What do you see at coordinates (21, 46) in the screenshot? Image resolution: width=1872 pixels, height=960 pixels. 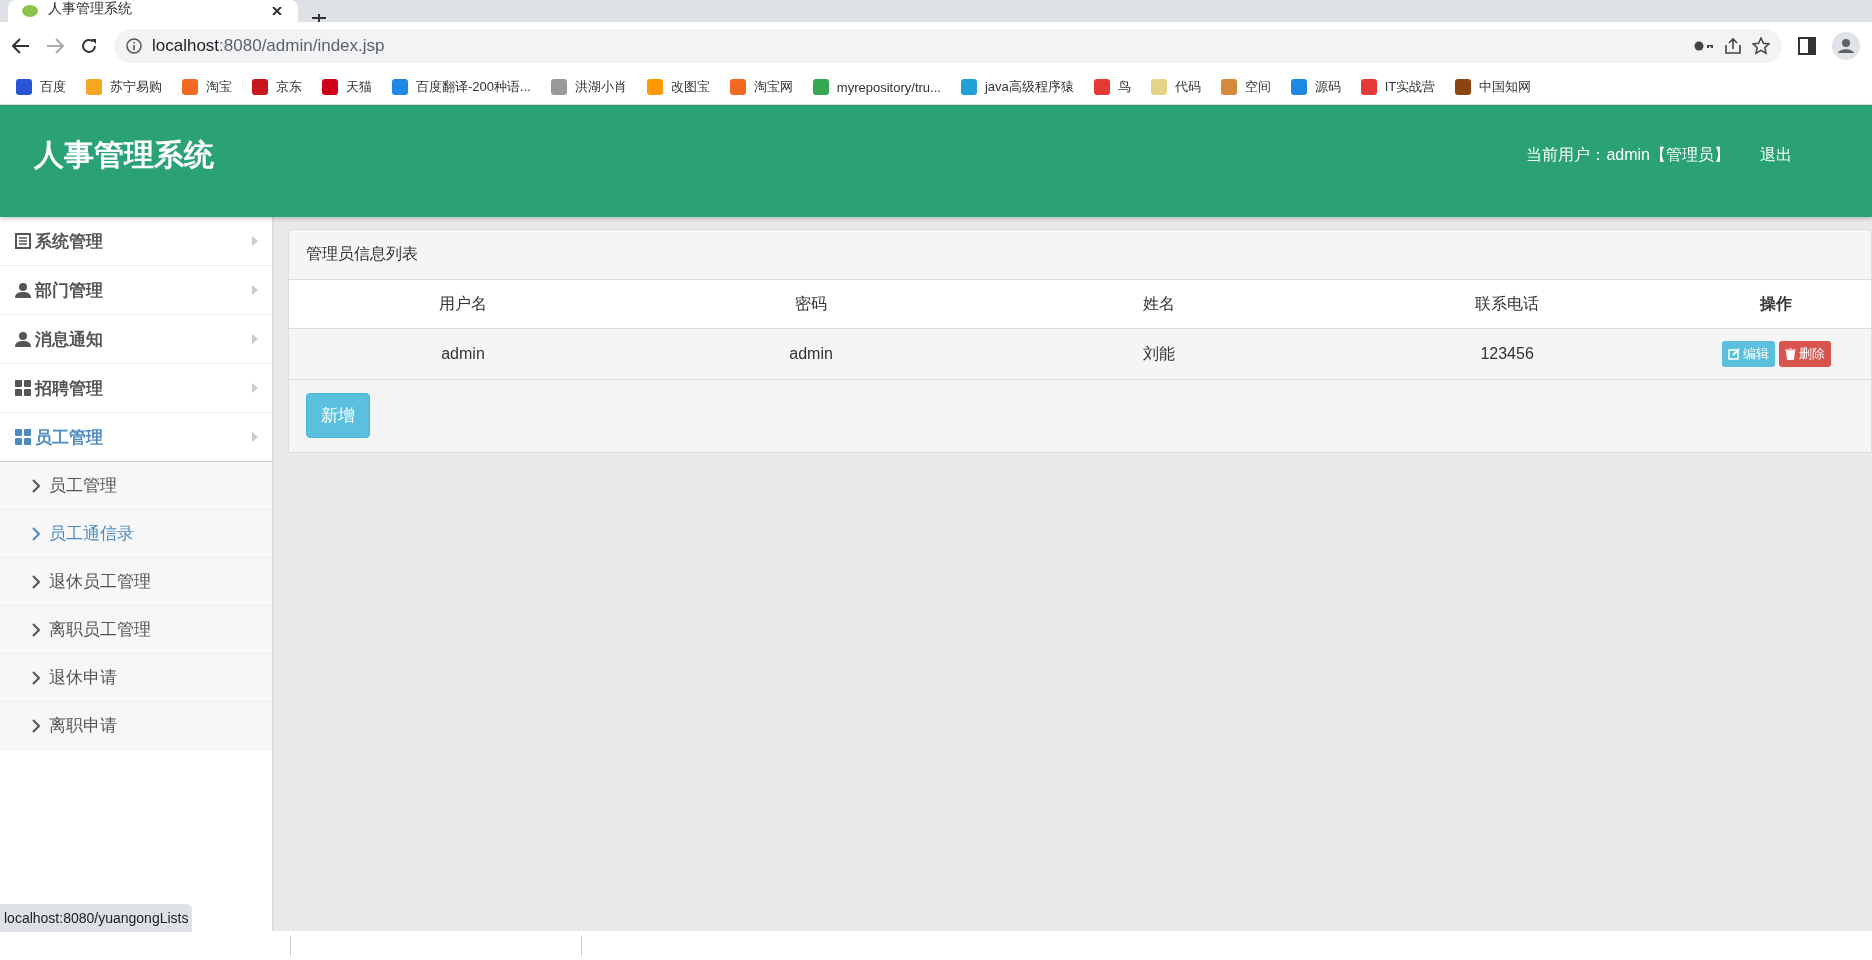 I see `back-icon` at bounding box center [21, 46].